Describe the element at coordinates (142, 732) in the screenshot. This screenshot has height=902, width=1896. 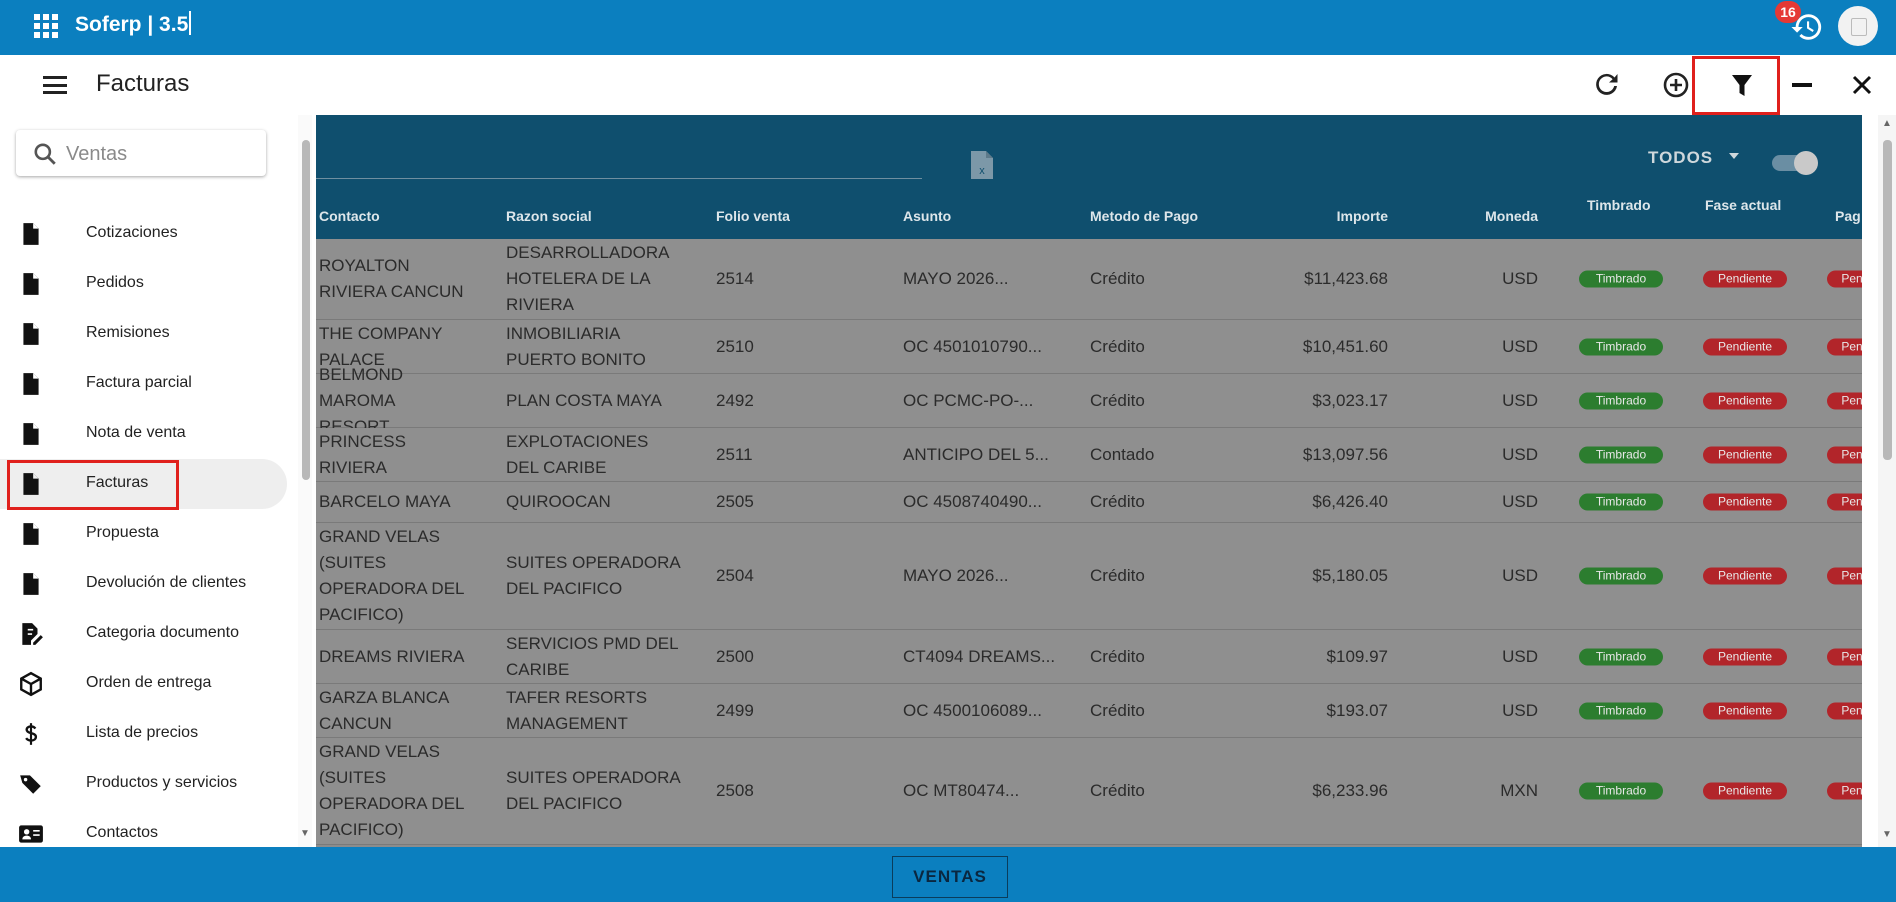
I see `sidebar-item-label: Lista de precios` at that location.